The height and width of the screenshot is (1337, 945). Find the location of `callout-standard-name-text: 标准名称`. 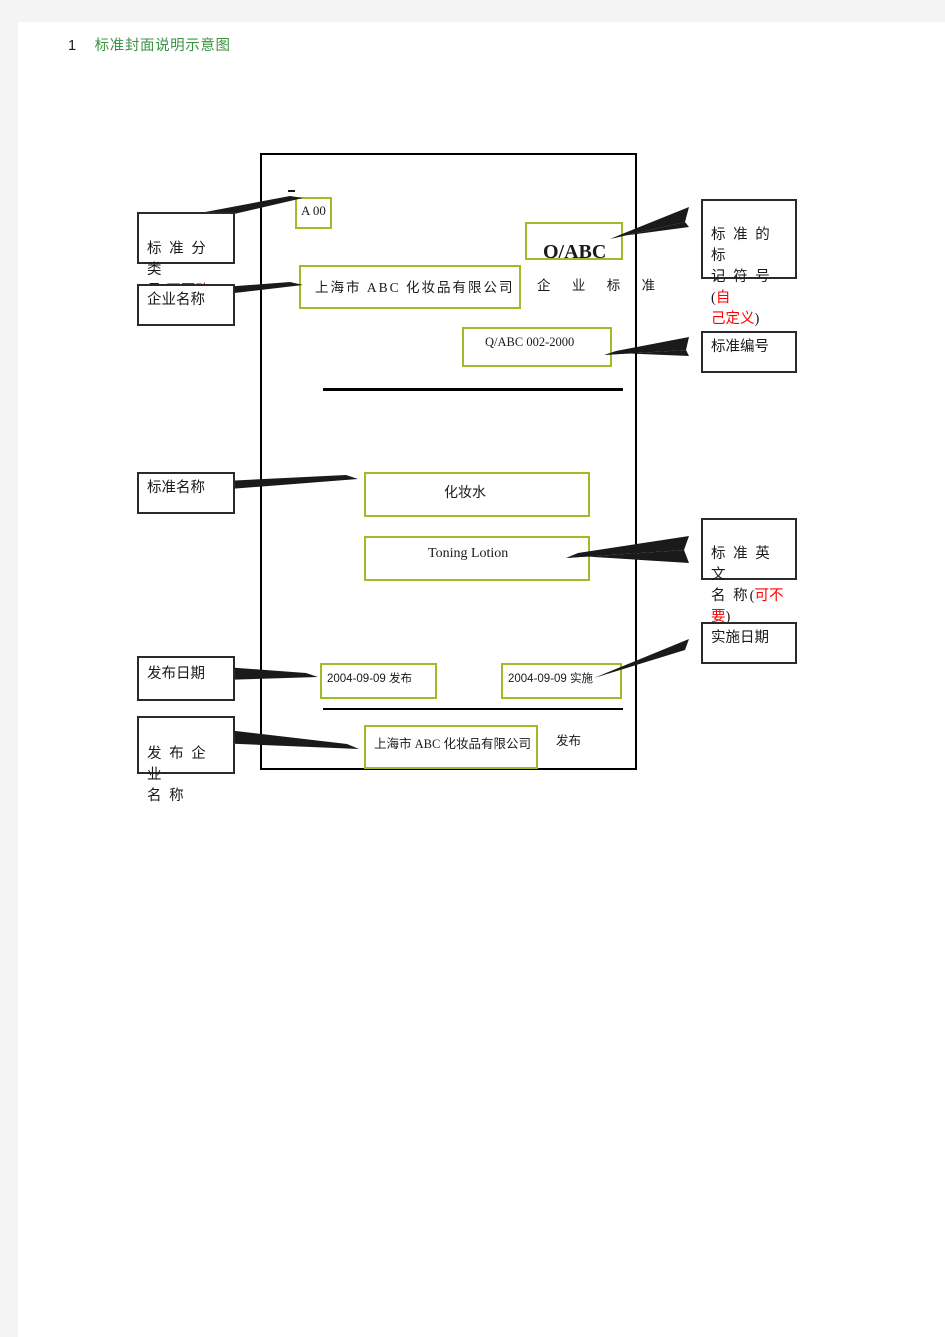

callout-standard-name-text: 标准名称 is located at coordinates (176, 488).